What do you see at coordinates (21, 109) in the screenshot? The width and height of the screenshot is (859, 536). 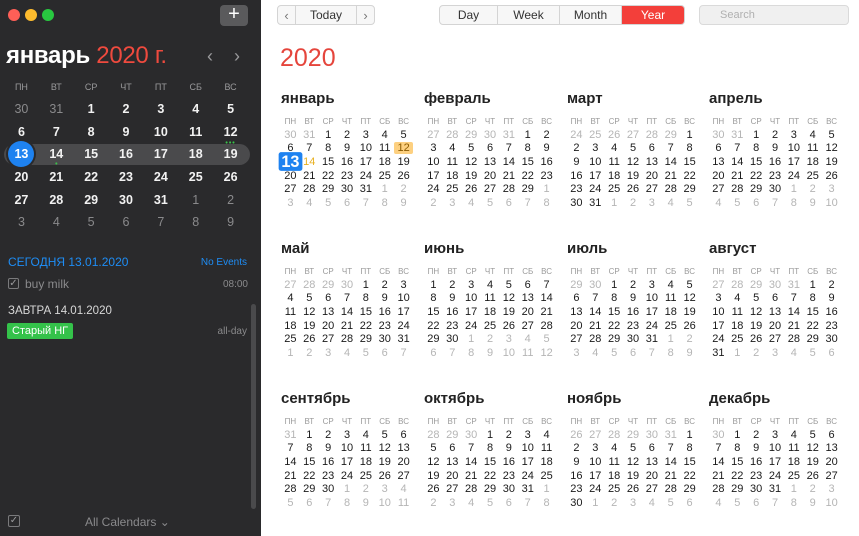 I see `mini-day: 30` at bounding box center [21, 109].